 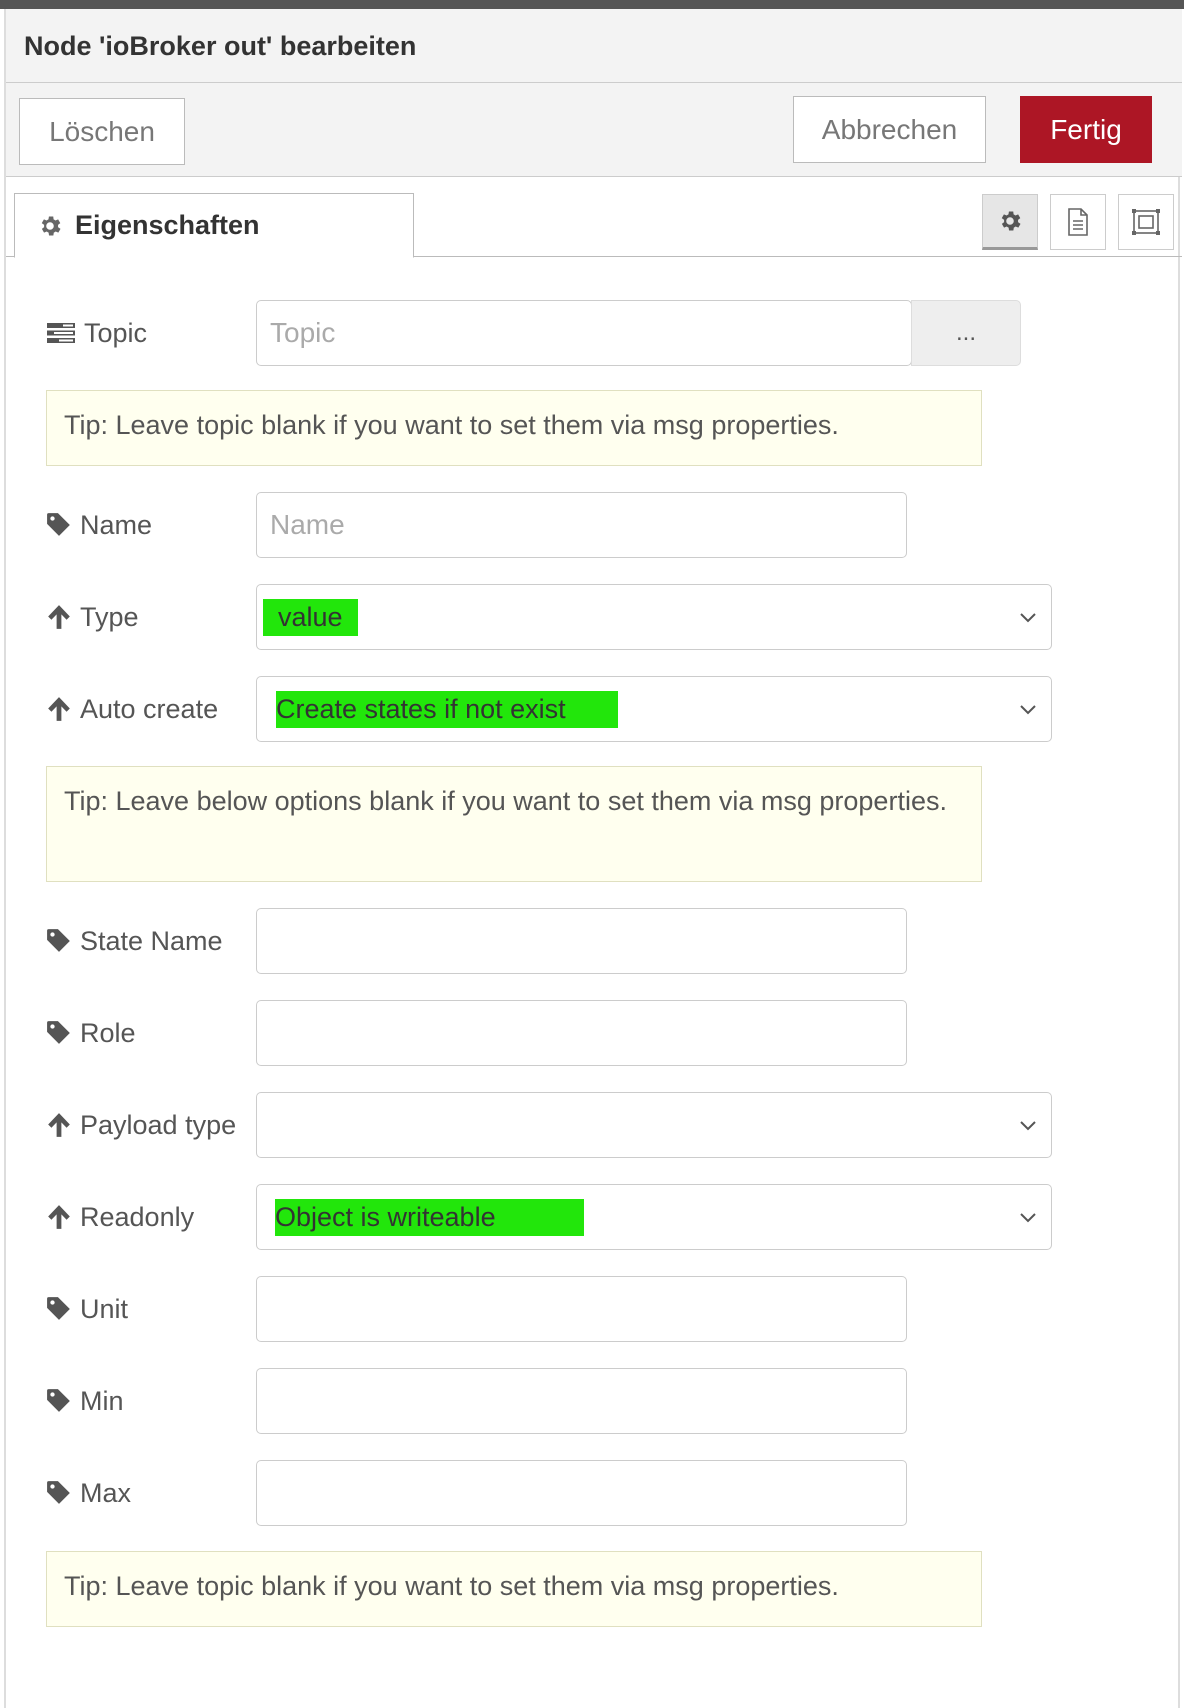 I want to click on unit-label-text: Unit, so click(x=104, y=1308).